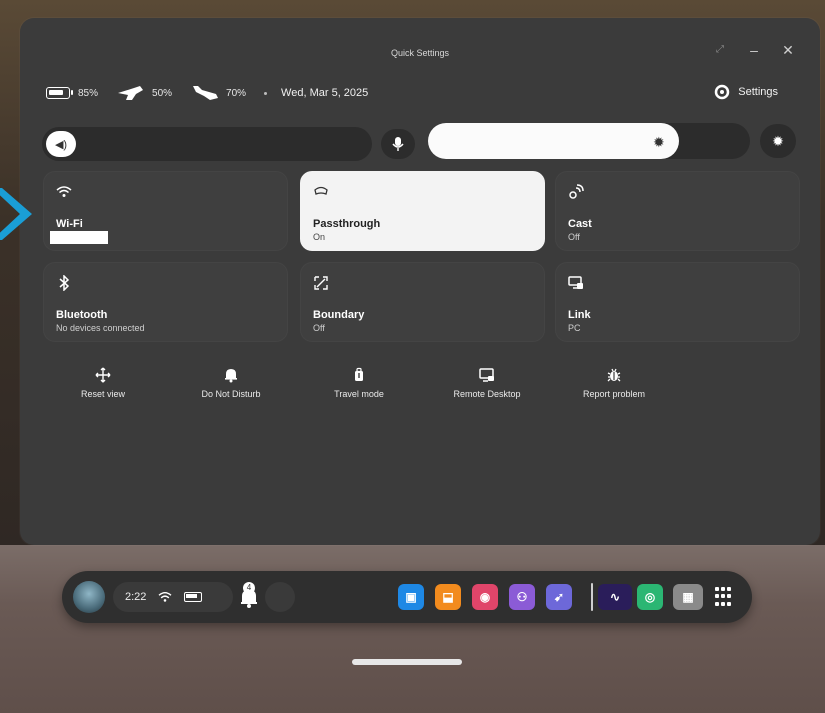  What do you see at coordinates (659, 142) in the screenshot?
I see `brightness-icon: ✹` at bounding box center [659, 142].